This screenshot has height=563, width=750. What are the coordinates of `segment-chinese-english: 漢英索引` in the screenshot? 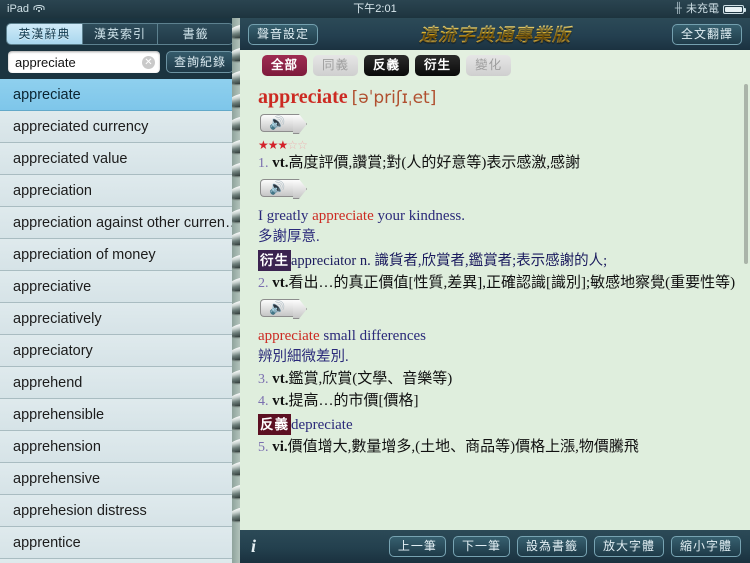 It's located at (119, 34).